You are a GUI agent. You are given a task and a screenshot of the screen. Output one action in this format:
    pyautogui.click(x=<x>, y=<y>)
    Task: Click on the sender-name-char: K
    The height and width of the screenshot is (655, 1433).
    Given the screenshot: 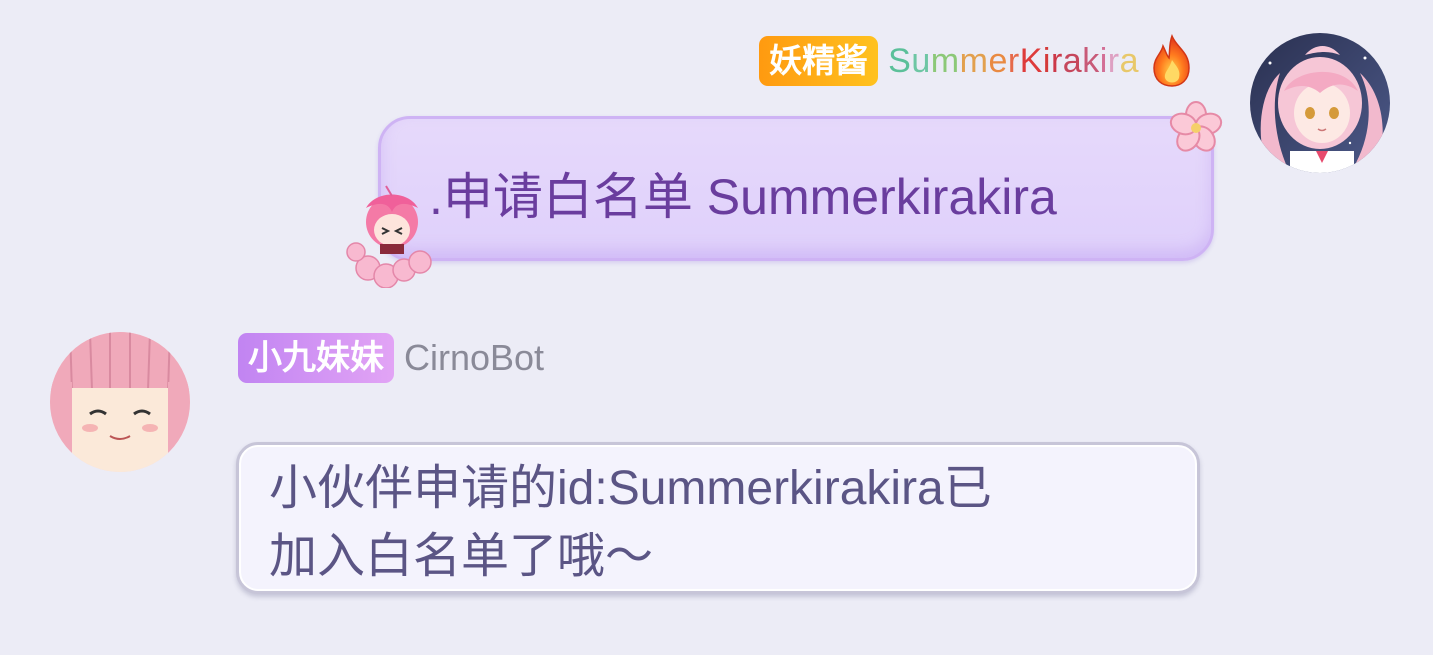 What is the action you would take?
    pyautogui.click(x=1031, y=60)
    